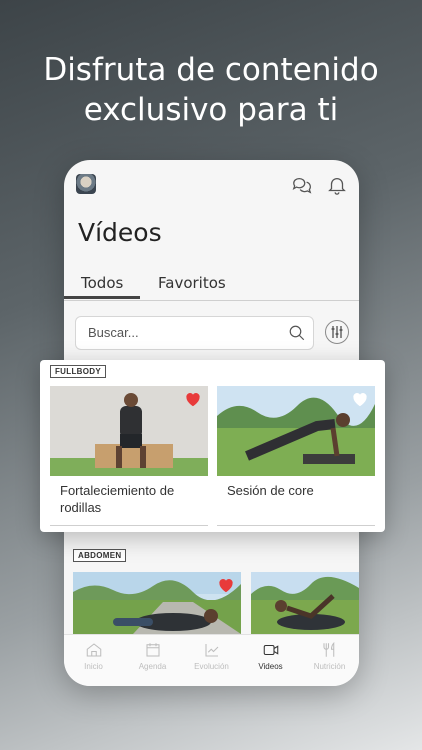 The width and height of the screenshot is (422, 750). Describe the element at coordinates (93, 650) in the screenshot. I see `home-icon` at that location.